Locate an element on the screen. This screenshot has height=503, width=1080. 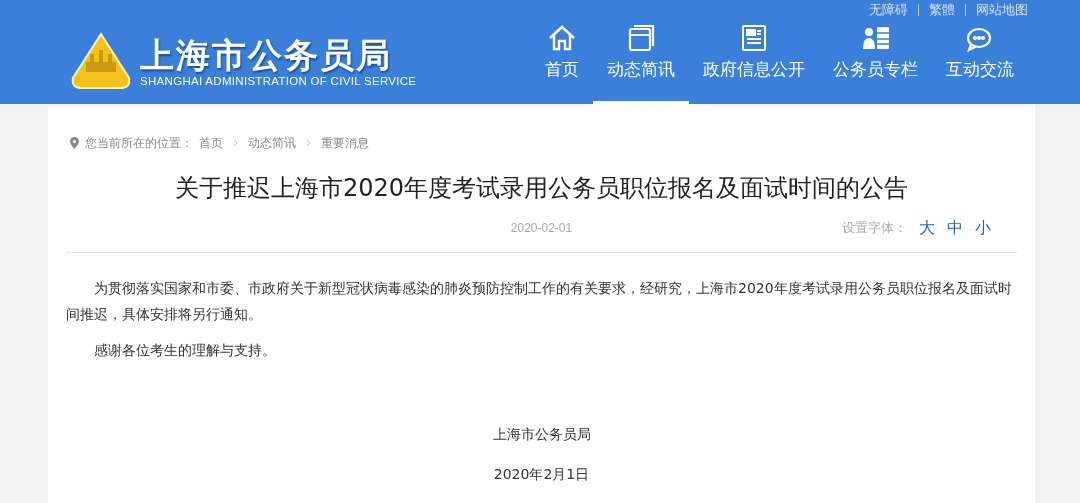
nav-tab: 互动交流 is located at coordinates (980, 64).